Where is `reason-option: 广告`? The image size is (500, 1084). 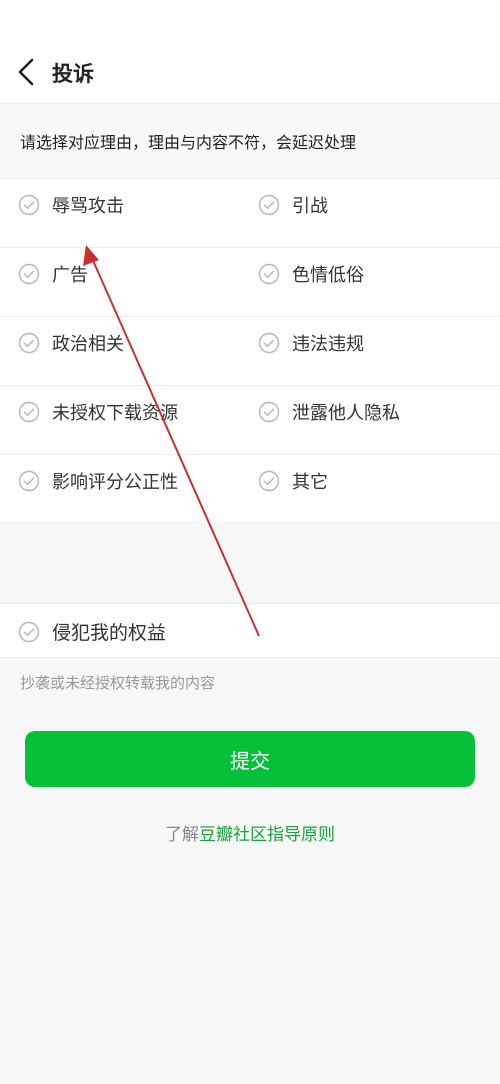
reason-option: 广告 is located at coordinates (53, 274).